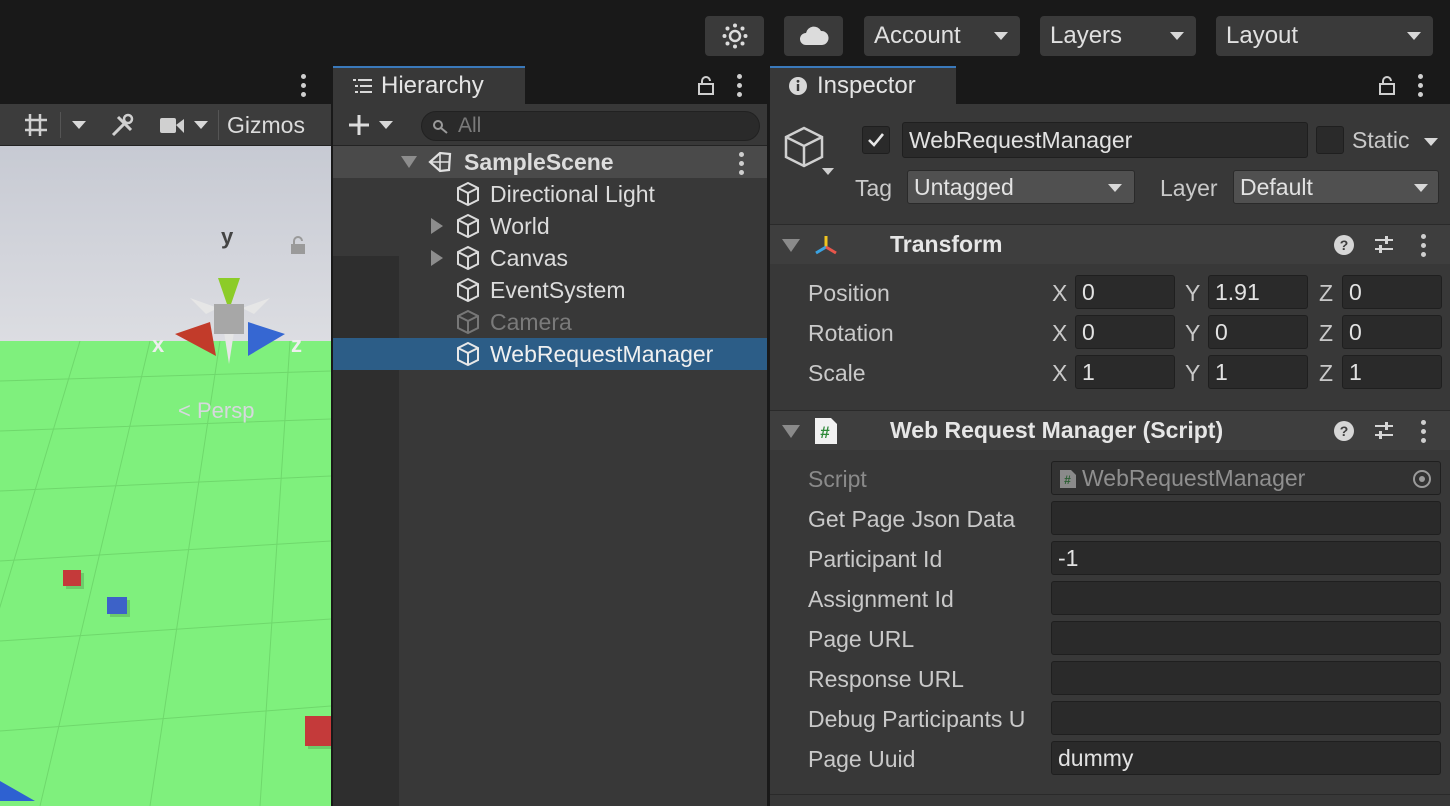 This screenshot has width=1450, height=806. I want to click on static-label: Static, so click(1381, 140).